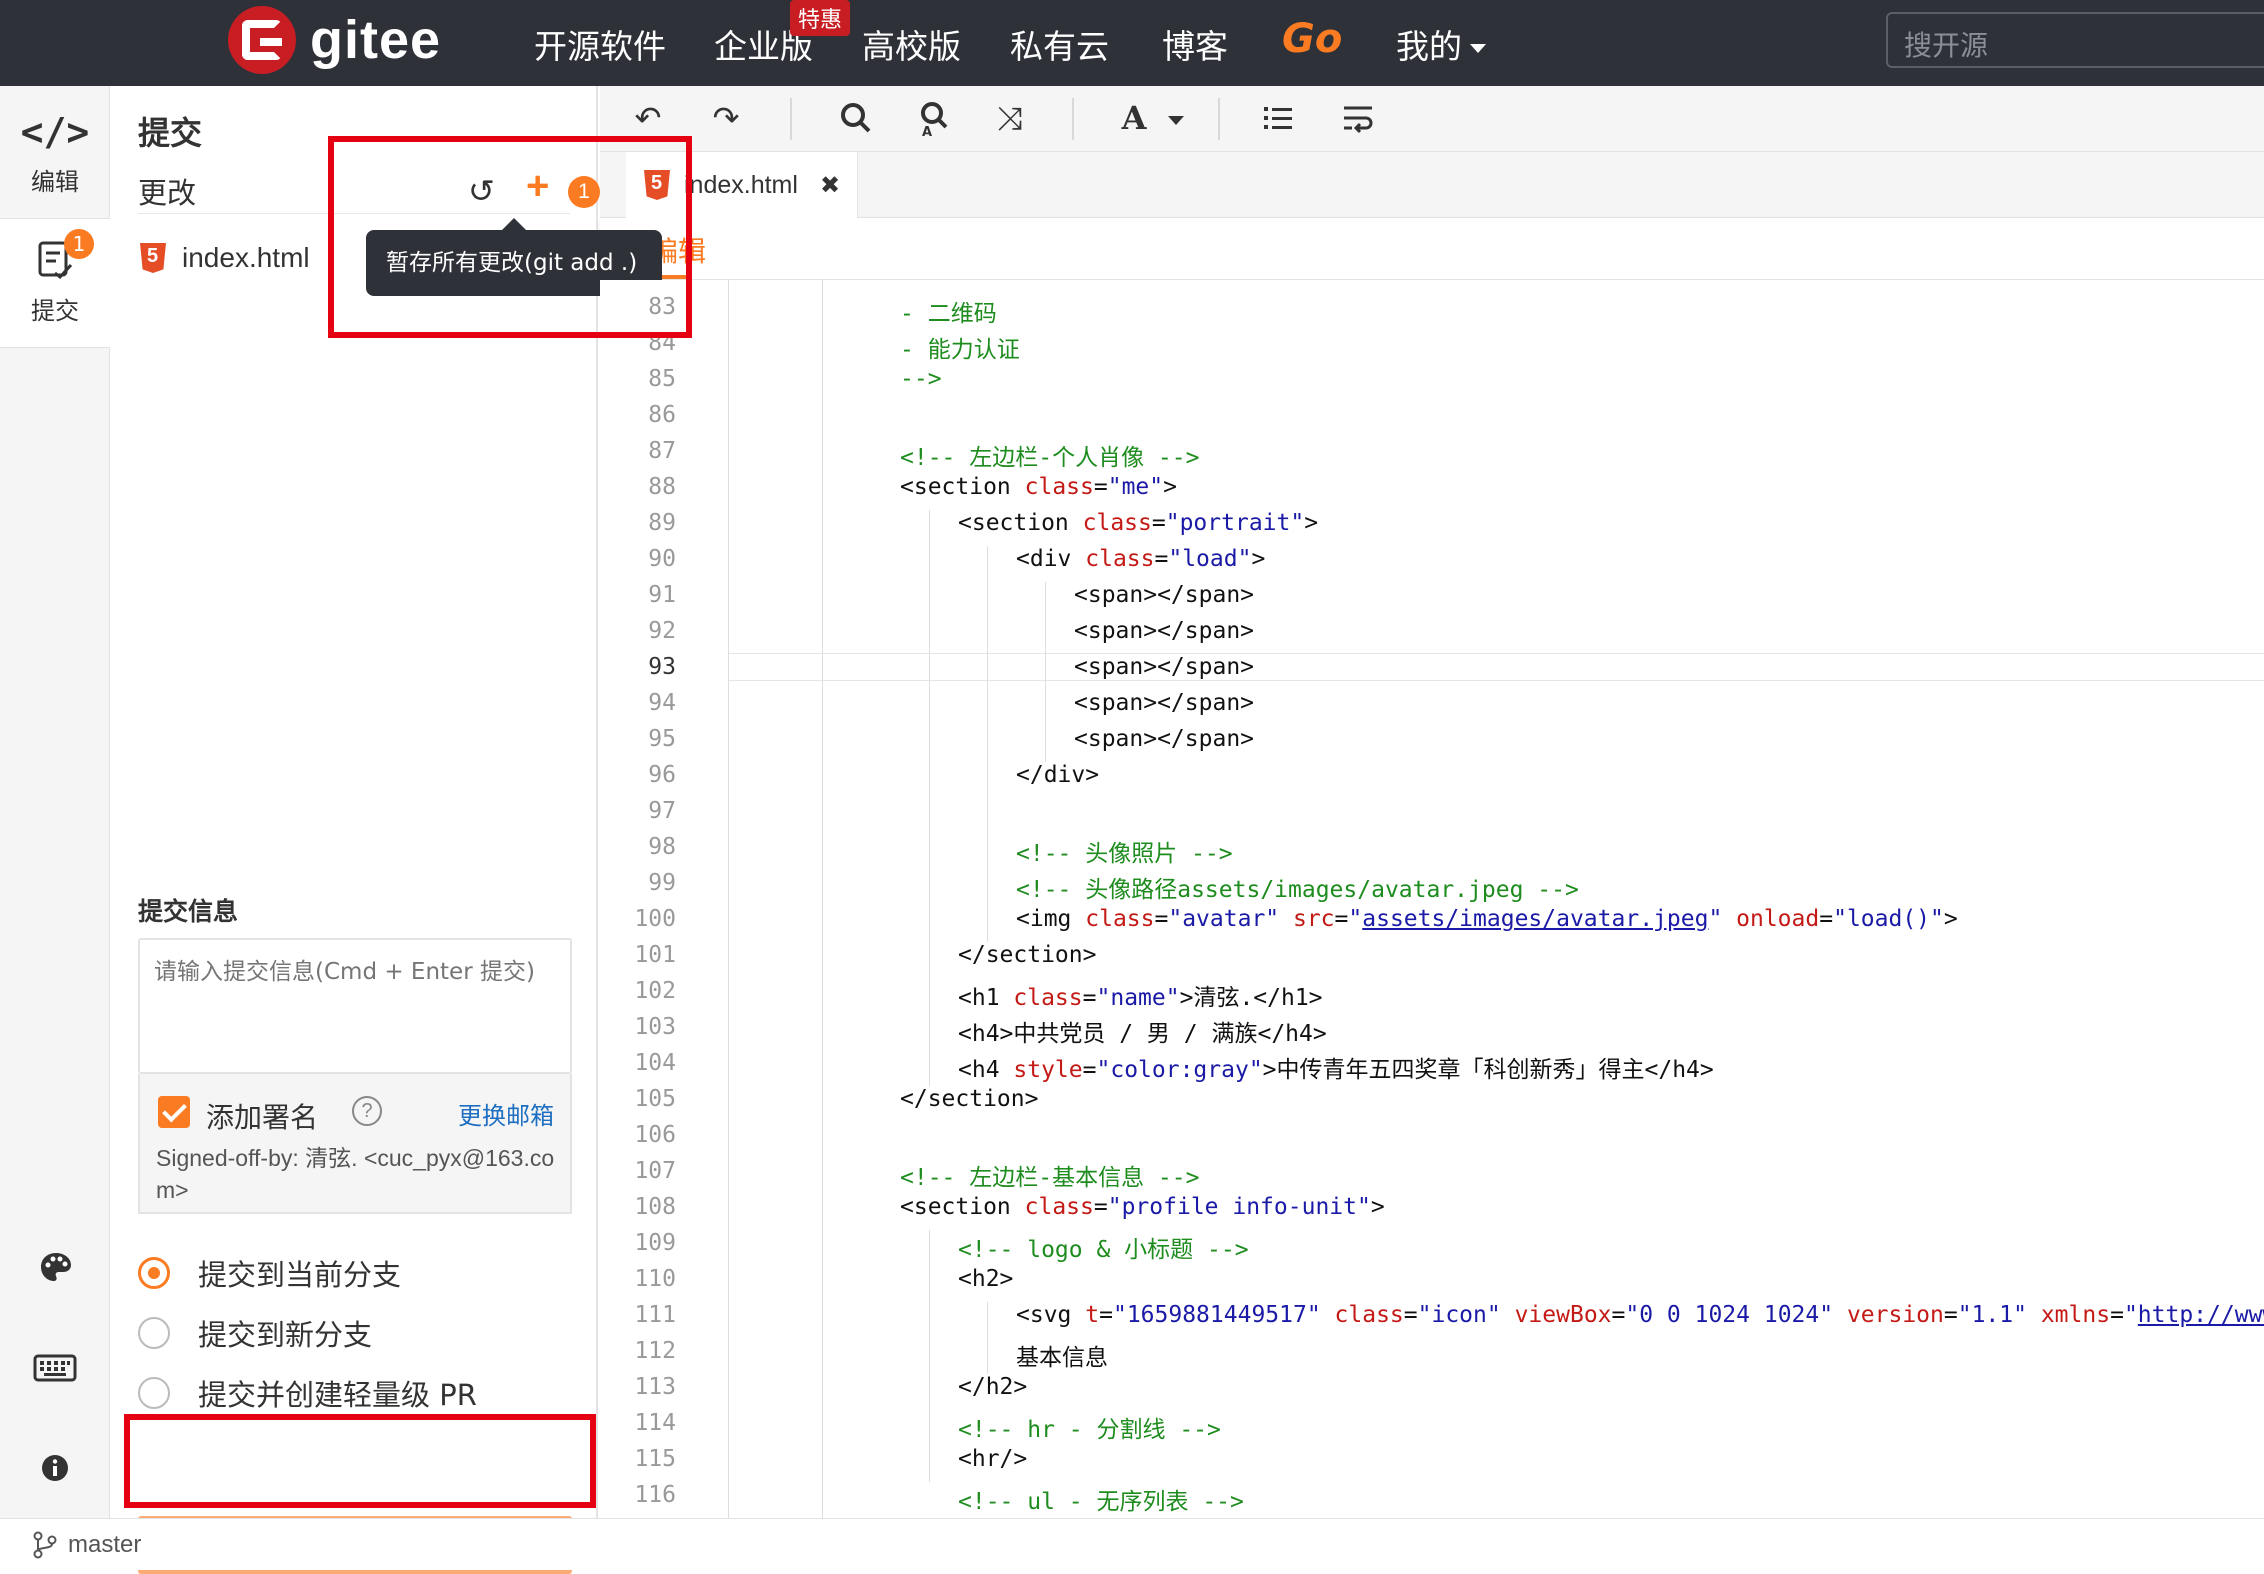 This screenshot has width=2264, height=1574. What do you see at coordinates (1092, 1315) in the screenshot?
I see `code-token: t` at bounding box center [1092, 1315].